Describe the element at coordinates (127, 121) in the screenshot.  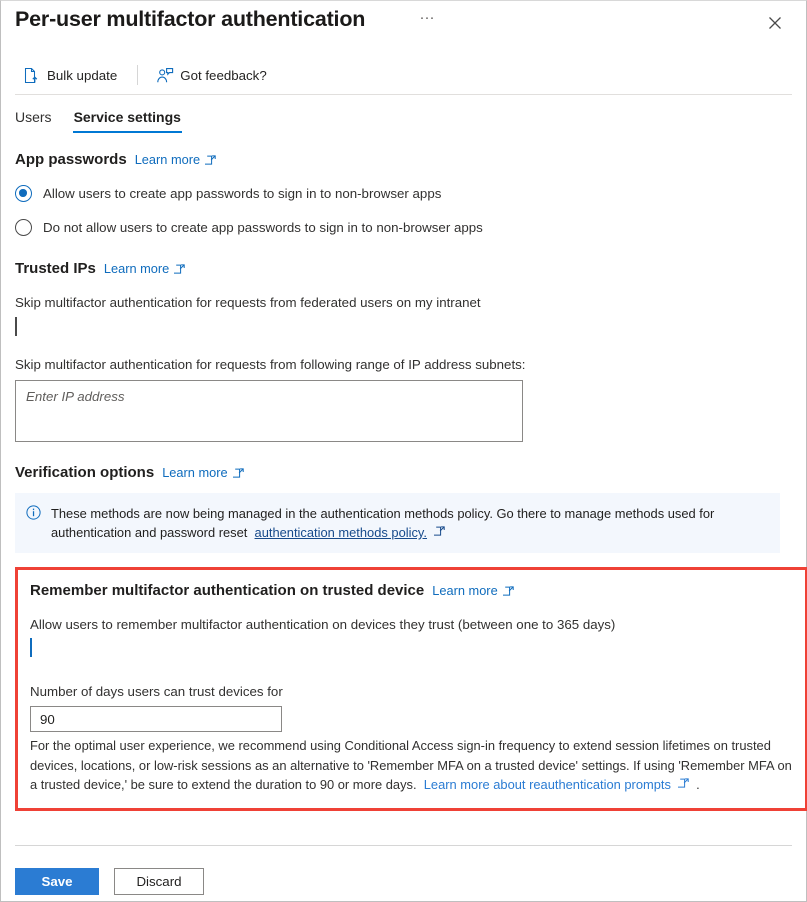
I see `tab-service-settings: Service settings` at that location.